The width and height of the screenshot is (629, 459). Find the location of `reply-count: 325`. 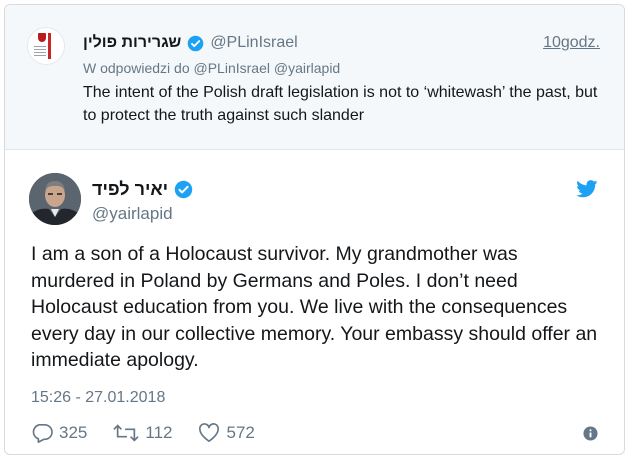

reply-count: 325 is located at coordinates (73, 432).